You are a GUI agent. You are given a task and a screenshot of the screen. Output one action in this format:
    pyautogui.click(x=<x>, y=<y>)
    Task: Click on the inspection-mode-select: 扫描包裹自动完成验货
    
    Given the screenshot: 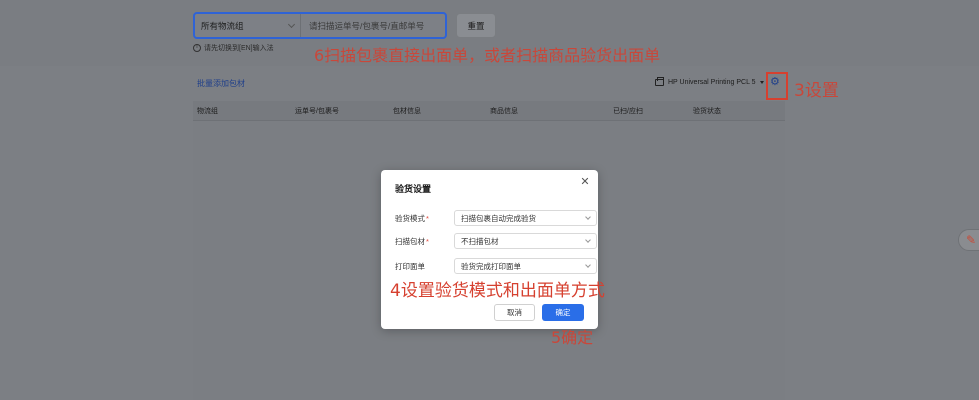 What is the action you would take?
    pyautogui.click(x=525, y=218)
    